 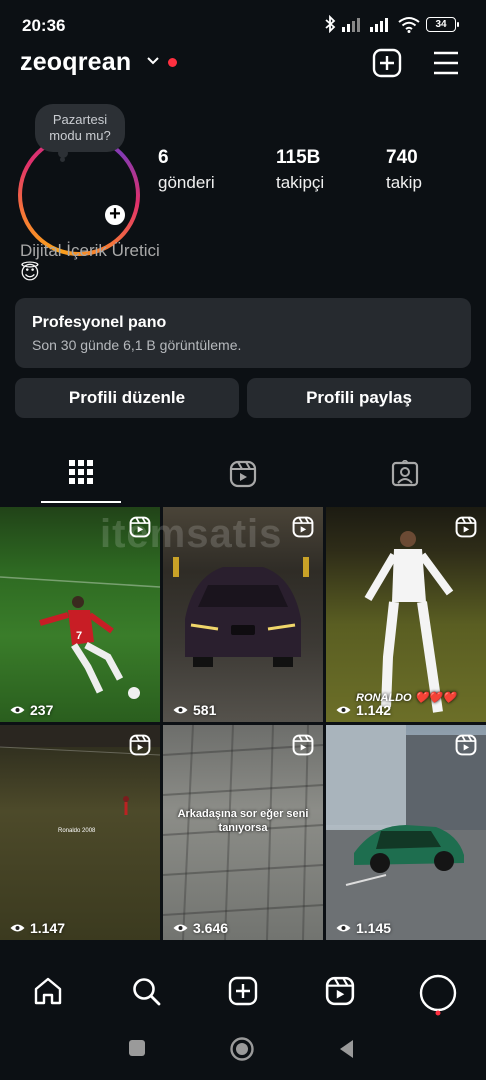 I want to click on car-figure, so click(x=406, y=832).